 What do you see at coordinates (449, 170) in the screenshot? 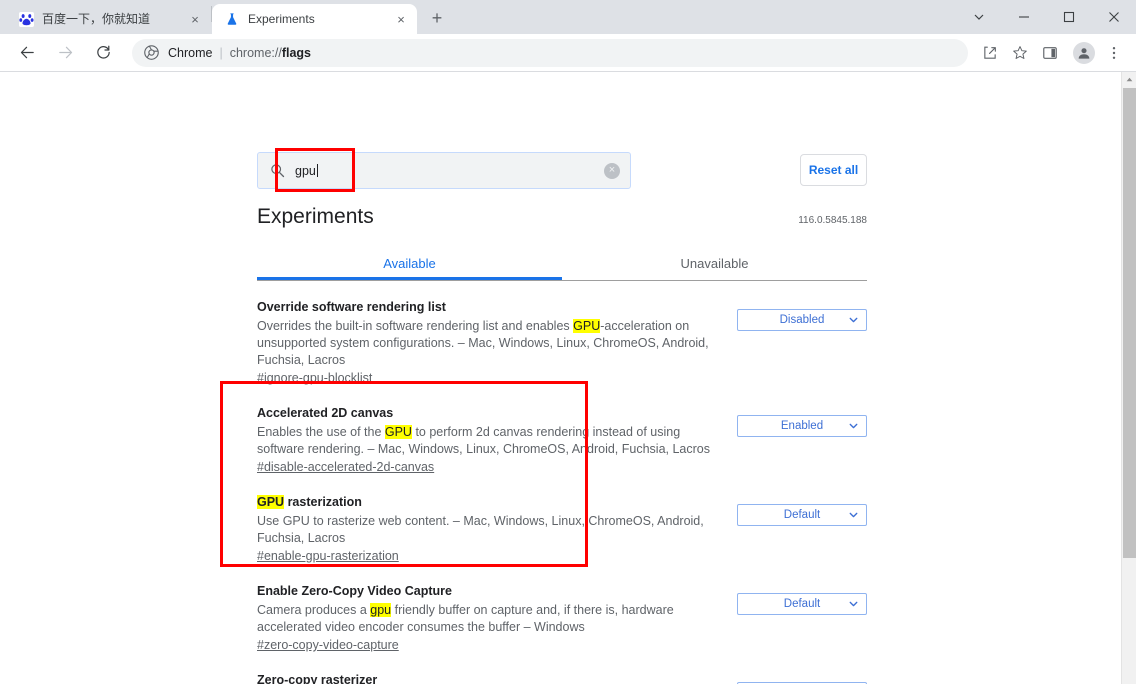
I see `search-input: gpu` at bounding box center [449, 170].